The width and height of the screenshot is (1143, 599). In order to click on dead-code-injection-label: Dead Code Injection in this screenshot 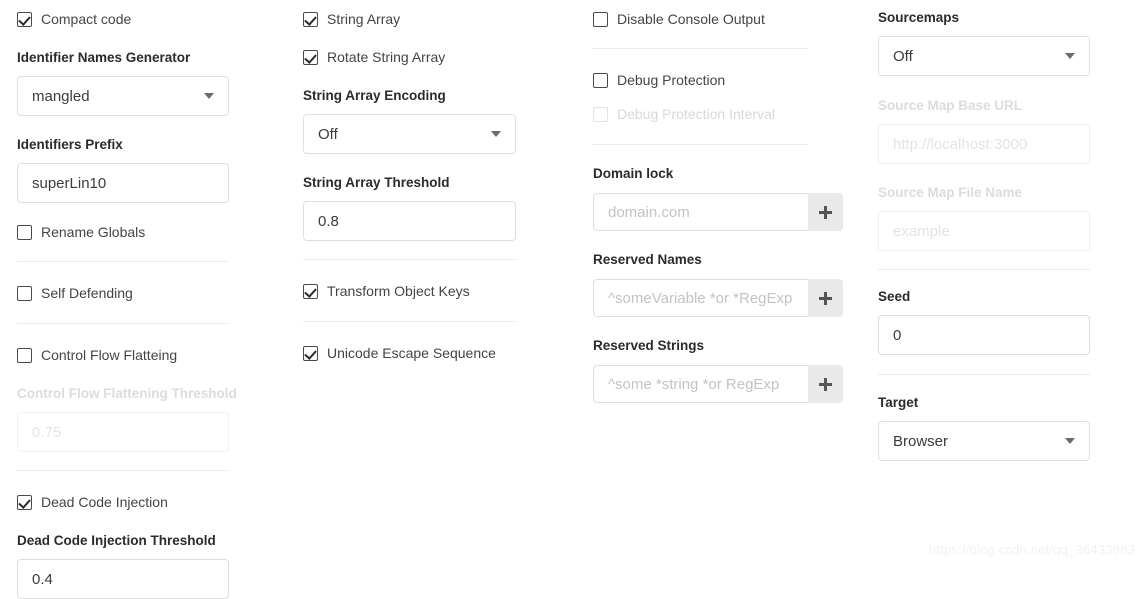, I will do `click(104, 502)`.